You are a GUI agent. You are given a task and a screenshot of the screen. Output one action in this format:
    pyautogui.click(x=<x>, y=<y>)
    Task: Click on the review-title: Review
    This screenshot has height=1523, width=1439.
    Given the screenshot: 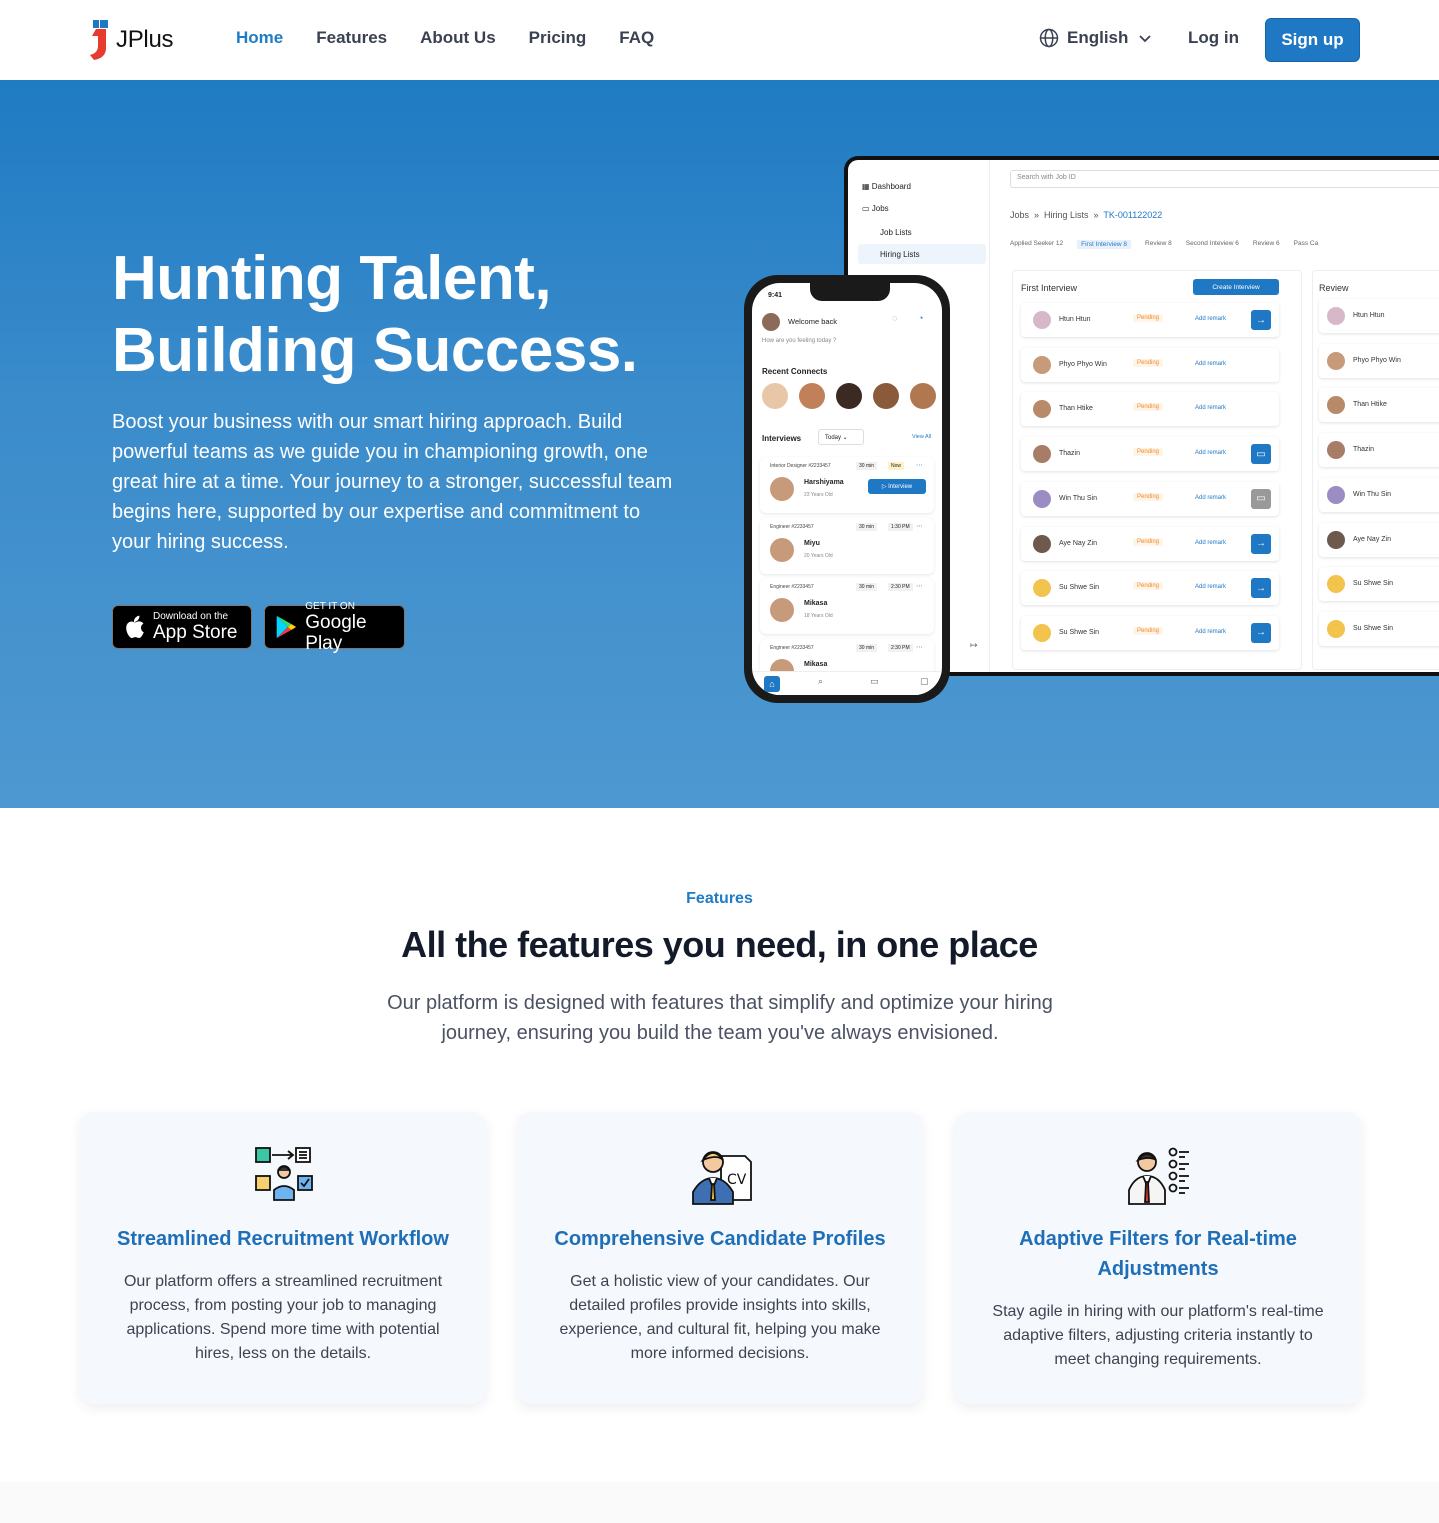 What is the action you would take?
    pyautogui.click(x=1334, y=288)
    